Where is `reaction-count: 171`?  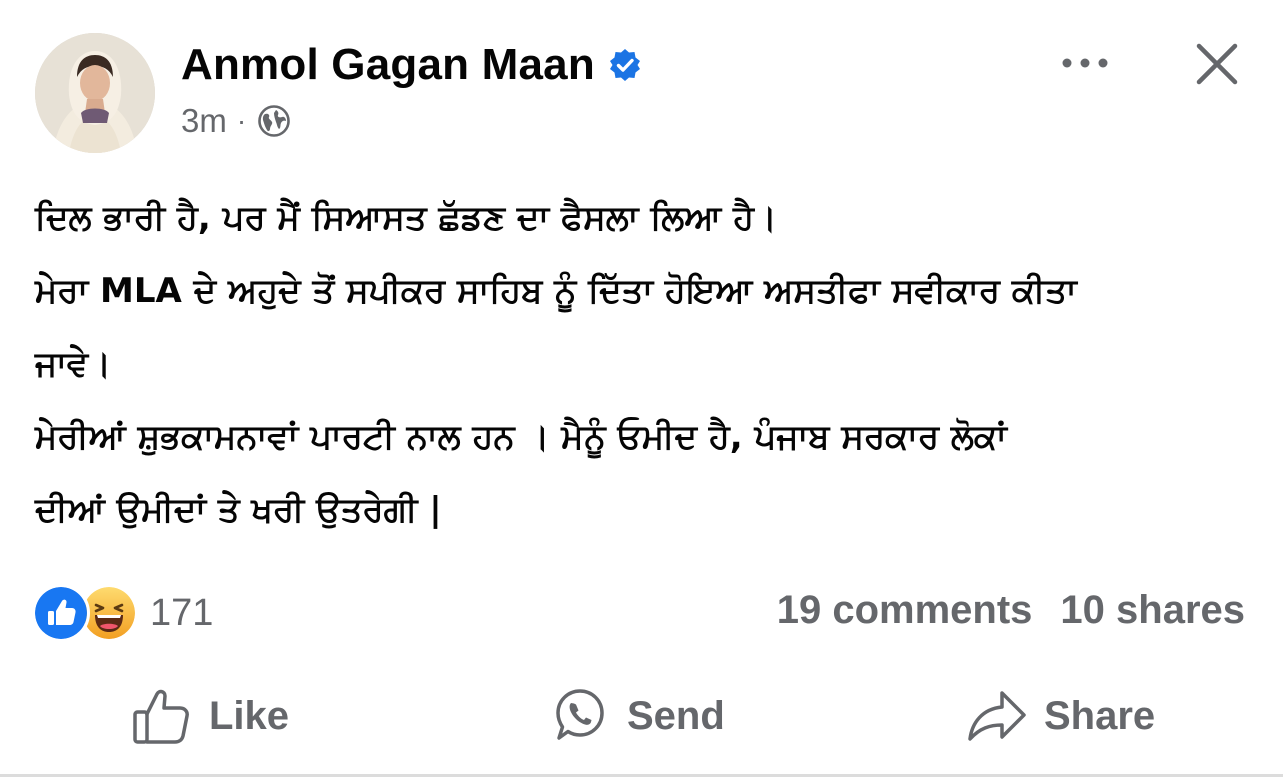
reaction-count: 171 is located at coordinates (181, 613).